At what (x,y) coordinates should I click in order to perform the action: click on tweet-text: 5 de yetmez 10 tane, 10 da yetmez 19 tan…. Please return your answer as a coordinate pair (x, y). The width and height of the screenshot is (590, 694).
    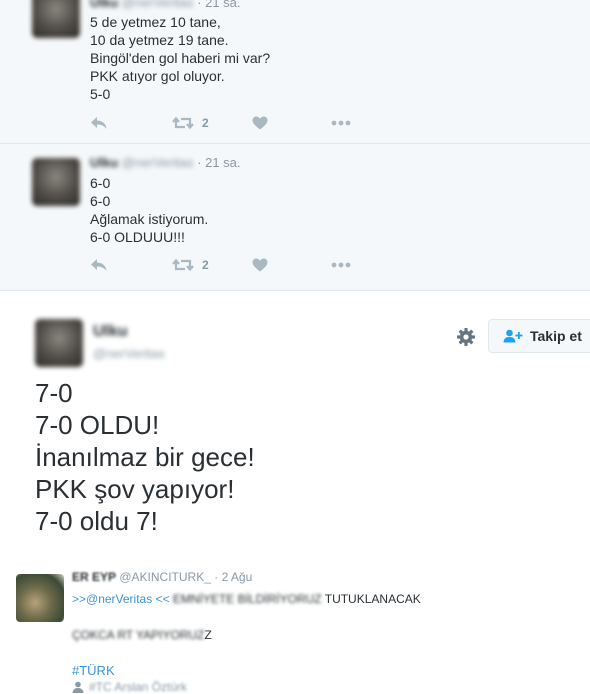
    Looking at the image, I should click on (180, 58).